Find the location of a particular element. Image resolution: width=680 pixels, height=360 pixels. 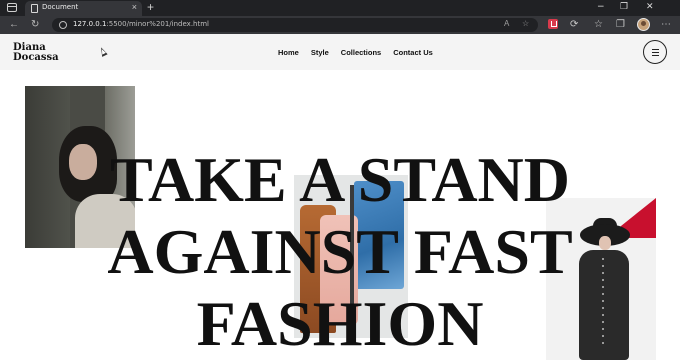

browser-tab-bar: Document × + − ❐ ✕ is located at coordinates (340, 8).